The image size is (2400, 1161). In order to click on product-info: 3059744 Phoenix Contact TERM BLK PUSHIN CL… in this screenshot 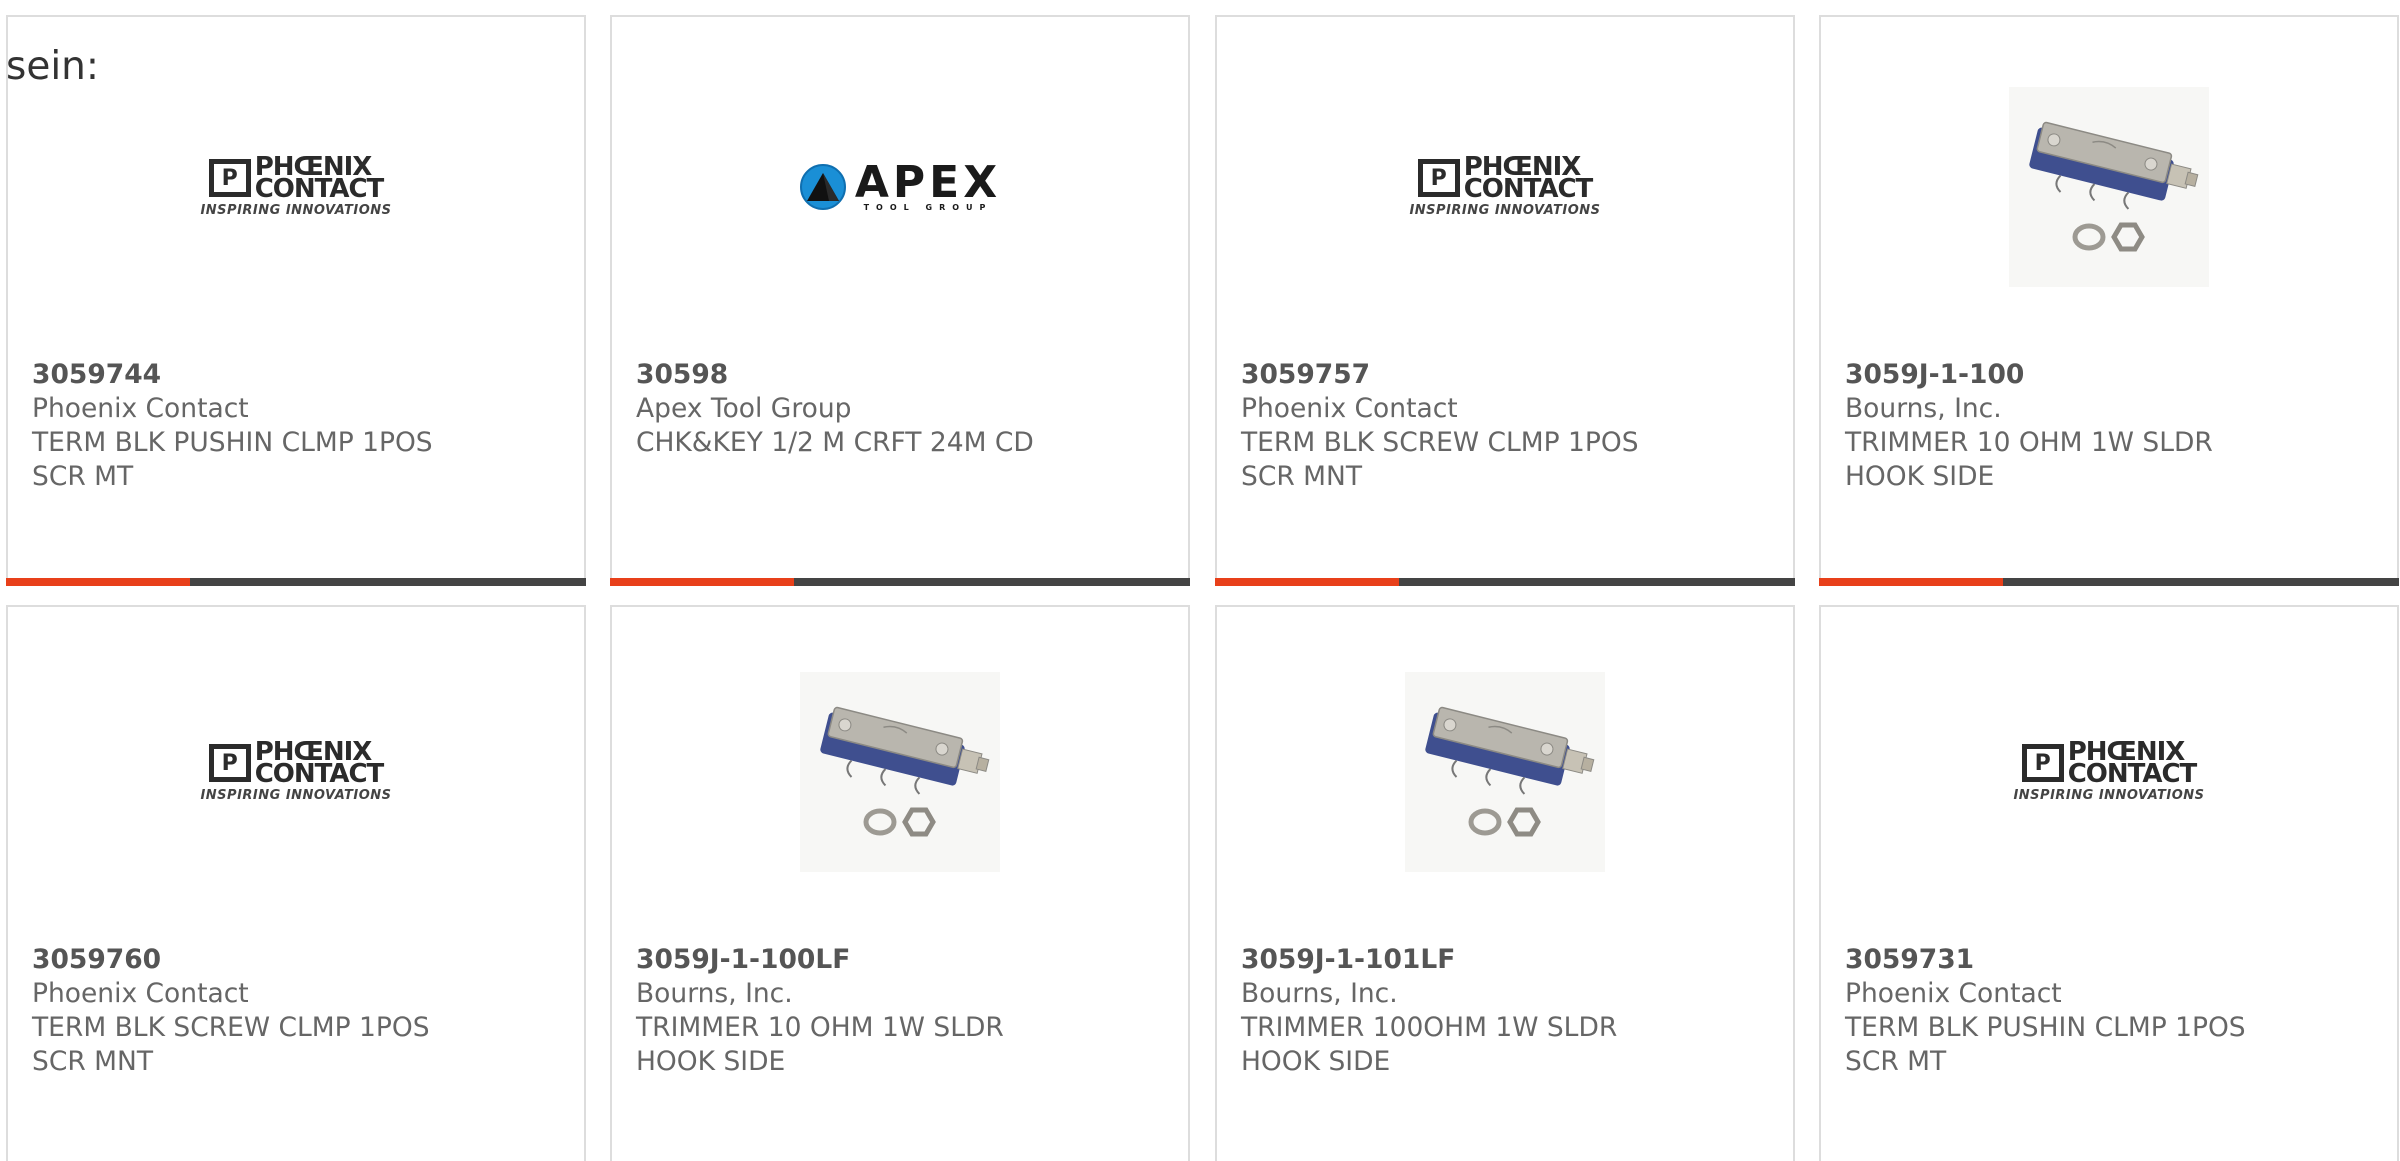, I will do `click(303, 426)`.